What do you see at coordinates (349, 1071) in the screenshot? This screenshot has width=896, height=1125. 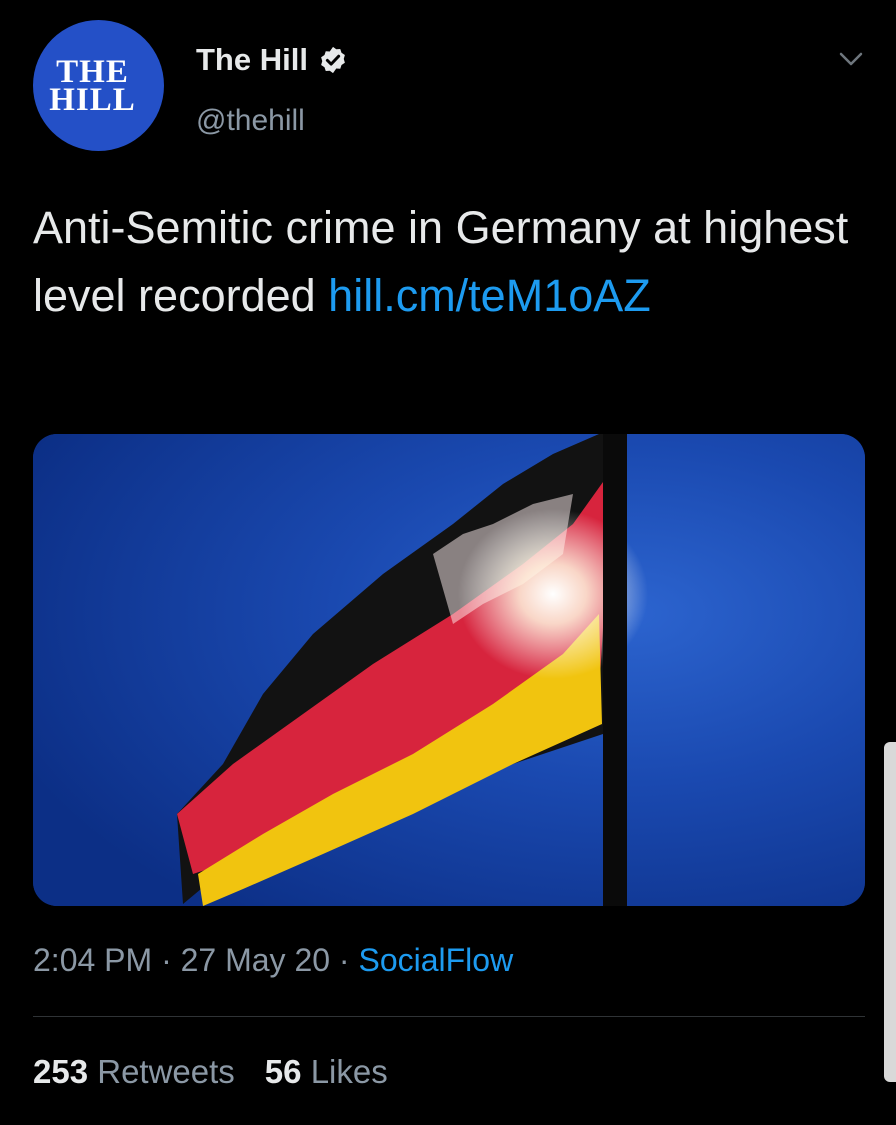 I see `likes-label: Likes` at bounding box center [349, 1071].